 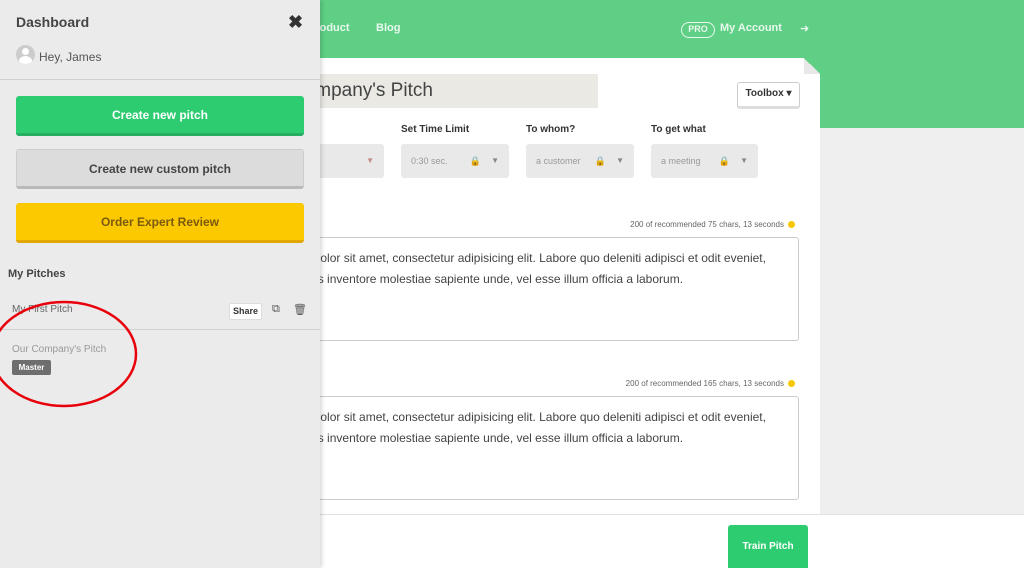 I want to click on toolbox-dropdown-button: Toolbox ▾, so click(x=768, y=95).